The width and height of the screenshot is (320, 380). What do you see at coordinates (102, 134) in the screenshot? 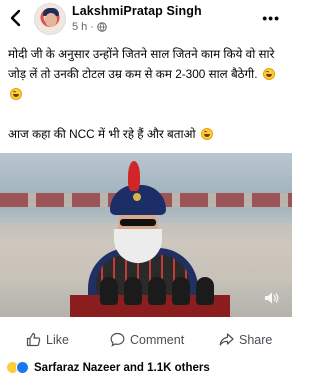
I see `post-text-2: आज कहा की NCC में भी रहे हैं और बताओ` at bounding box center [102, 134].